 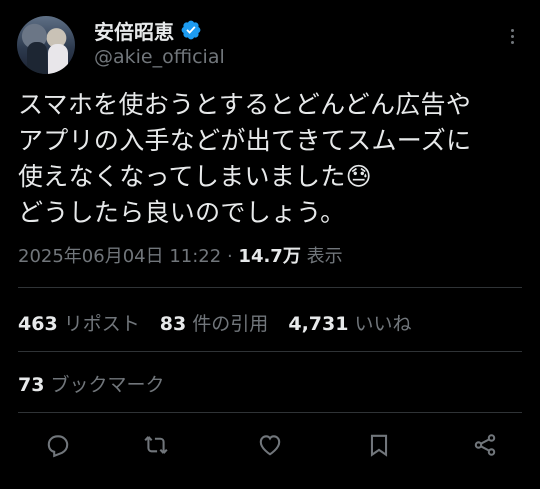 I want to click on repost-icon, so click(x=156, y=445).